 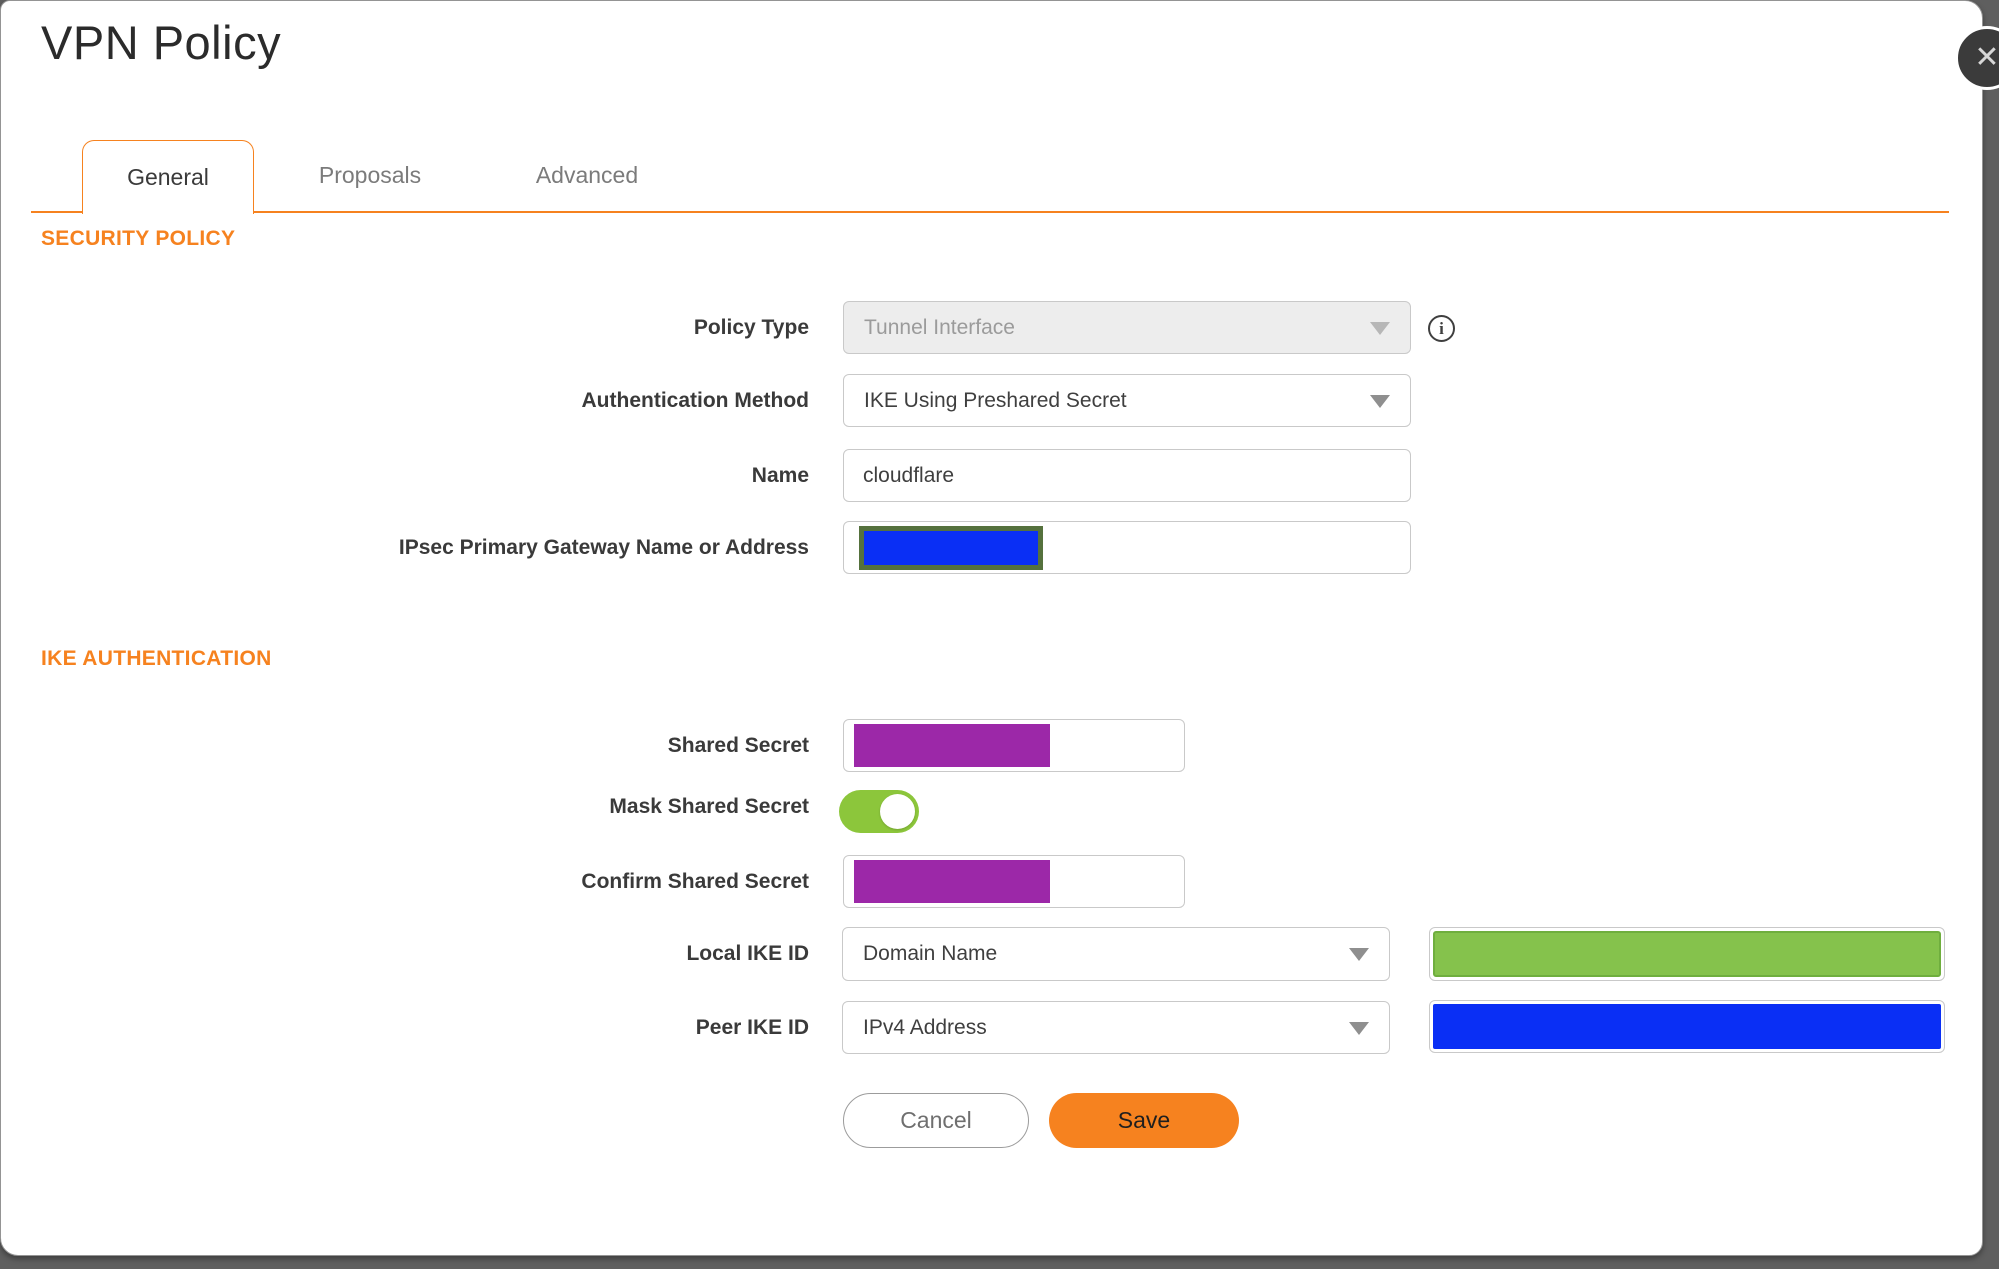 I want to click on tab-advanced: Advanced, so click(x=587, y=175).